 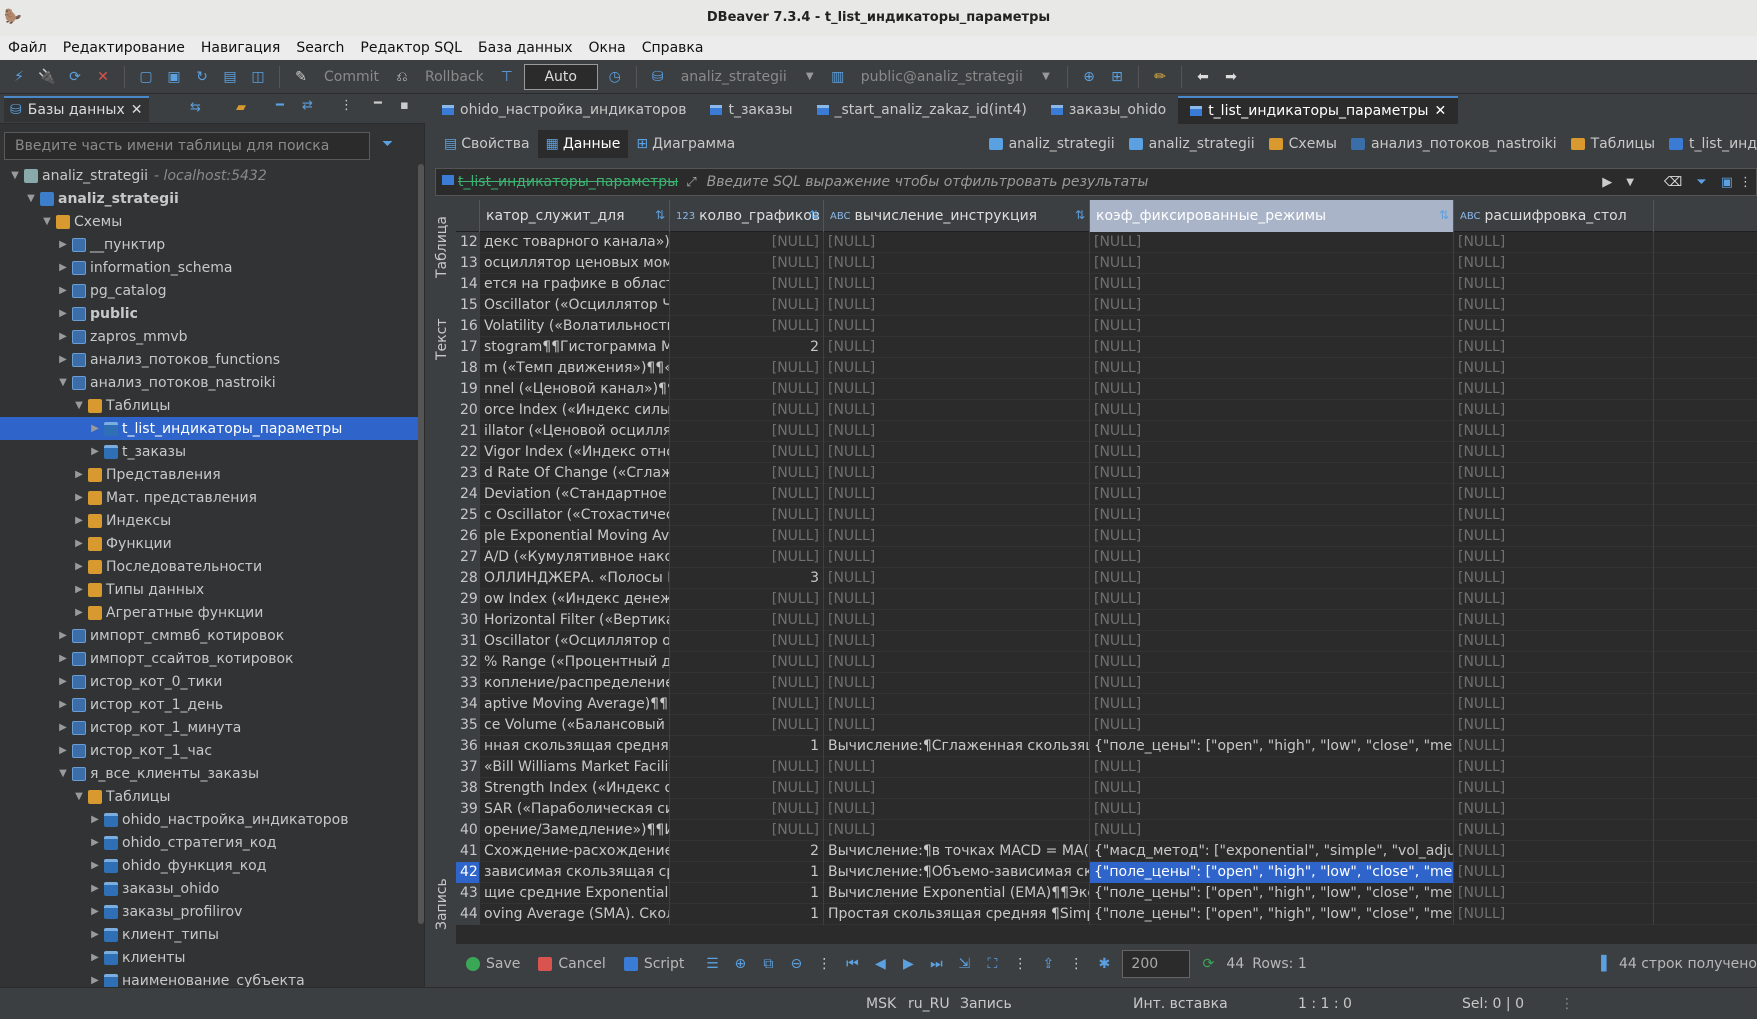 What do you see at coordinates (210, 290) in the screenshot?
I see `tree-node: ▶ pg_catalog` at bounding box center [210, 290].